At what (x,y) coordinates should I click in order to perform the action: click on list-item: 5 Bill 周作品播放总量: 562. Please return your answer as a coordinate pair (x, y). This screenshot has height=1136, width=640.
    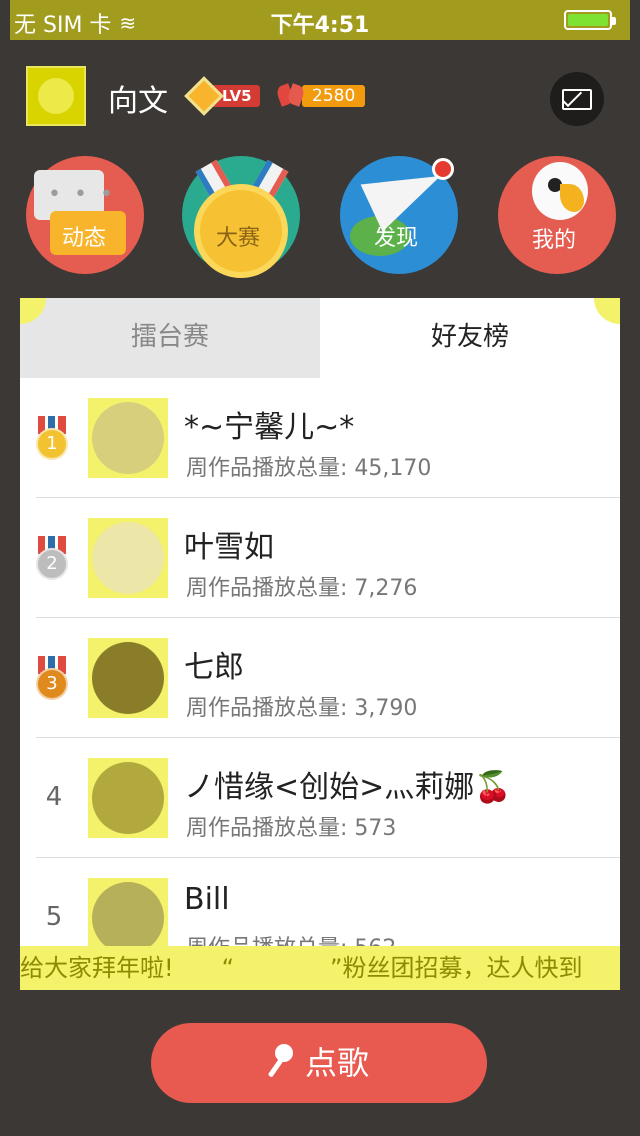
    Looking at the image, I should click on (320, 902).